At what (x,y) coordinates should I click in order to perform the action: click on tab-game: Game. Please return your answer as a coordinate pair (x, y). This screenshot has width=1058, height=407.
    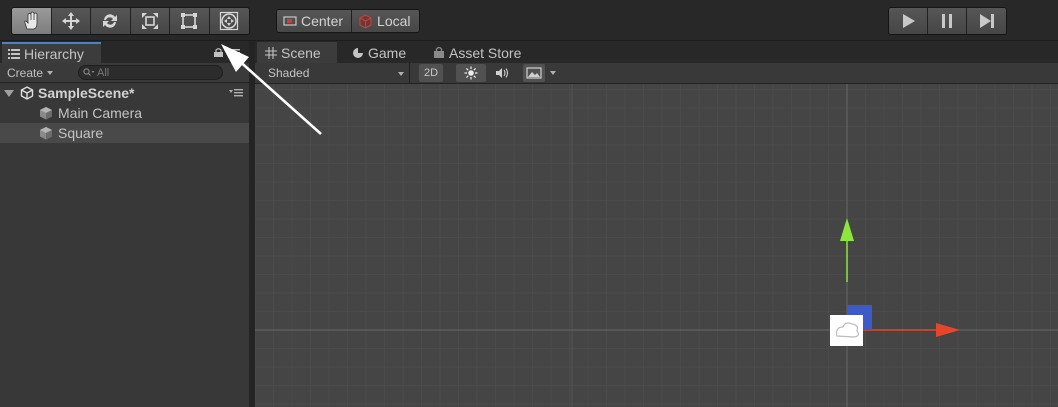
    Looking at the image, I should click on (379, 52).